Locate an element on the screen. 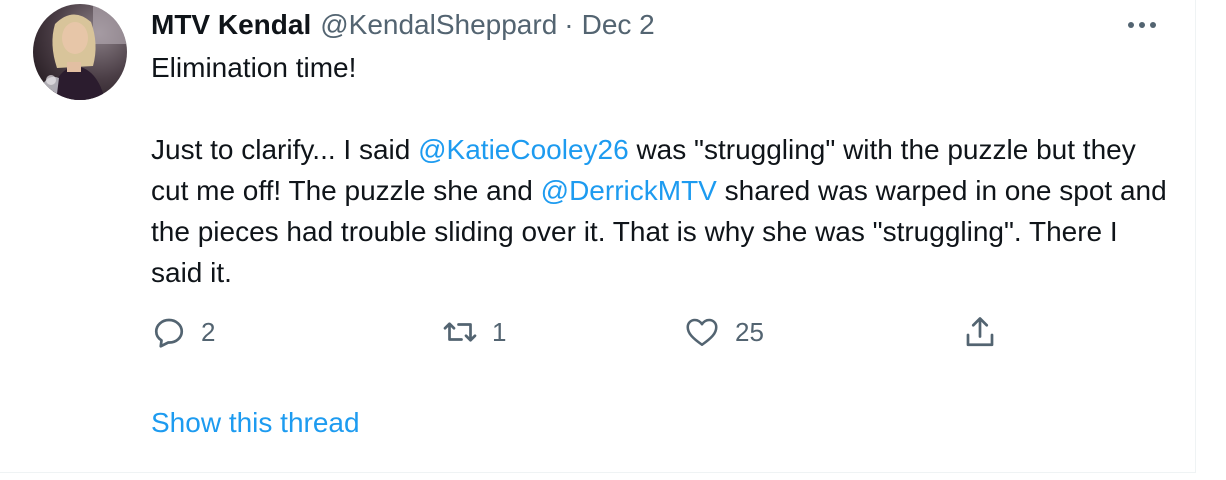 Image resolution: width=1226 pixels, height=480 pixels. reply-button: 2 is located at coordinates (183, 332).